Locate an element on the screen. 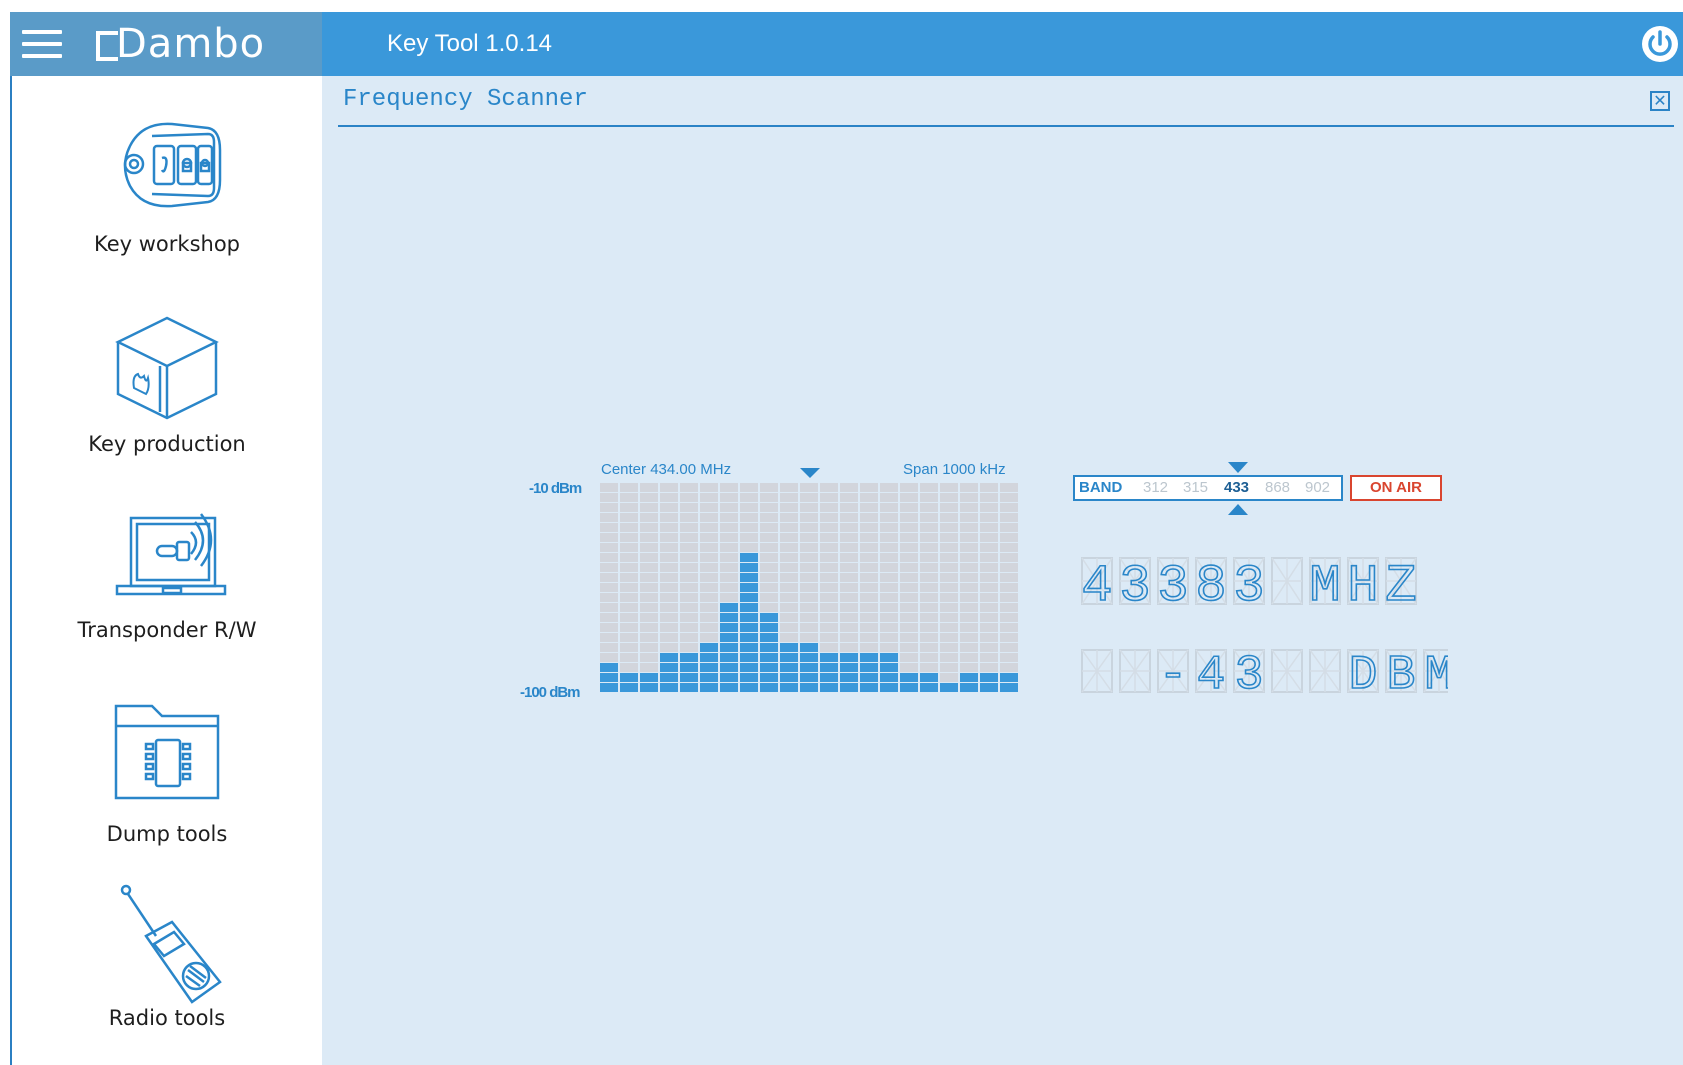  band-option-868: 868 is located at coordinates (1277, 488).